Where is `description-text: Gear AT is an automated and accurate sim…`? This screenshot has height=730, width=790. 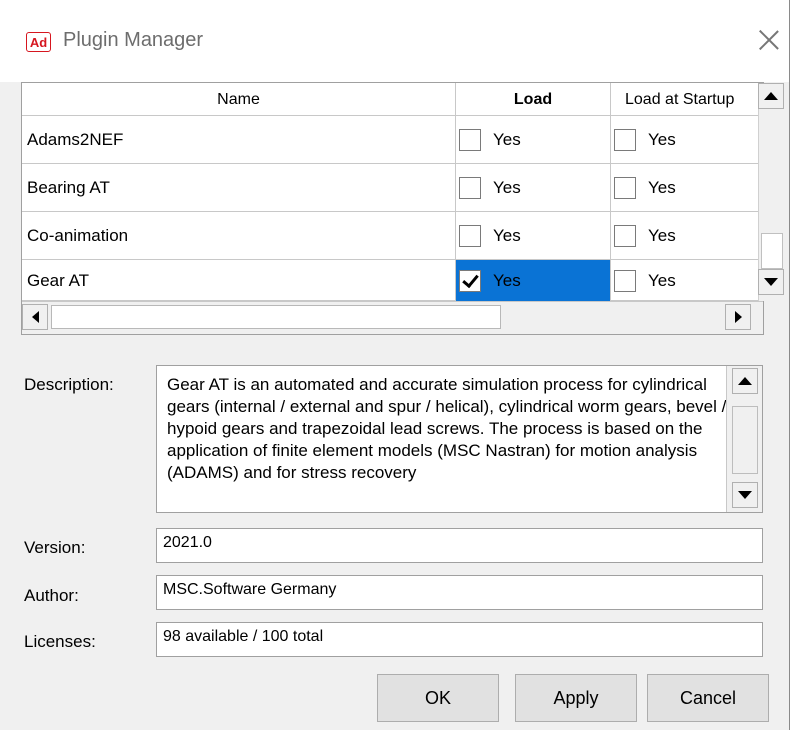 description-text: Gear AT is an automated and accurate sim… is located at coordinates (447, 428).